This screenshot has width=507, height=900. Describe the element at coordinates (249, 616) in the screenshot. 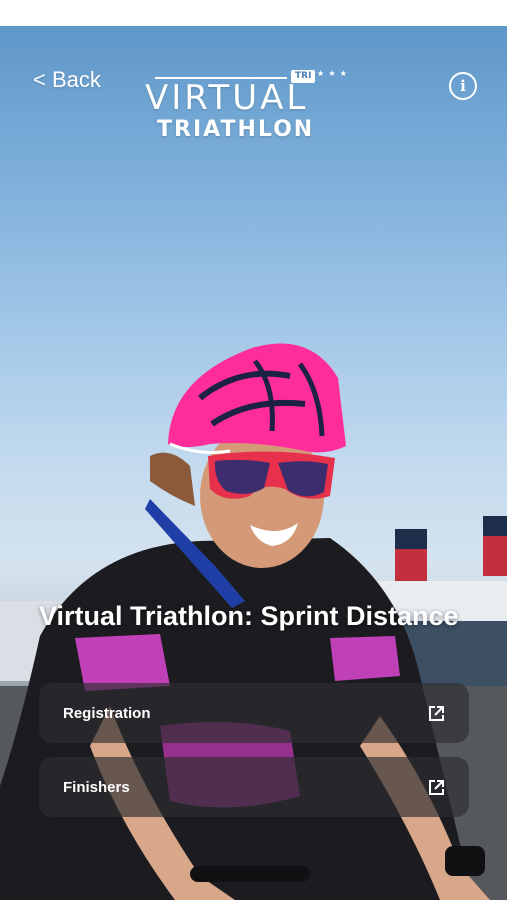

I see `event-title: Virtual Triathlon: Sprint Distance` at that location.